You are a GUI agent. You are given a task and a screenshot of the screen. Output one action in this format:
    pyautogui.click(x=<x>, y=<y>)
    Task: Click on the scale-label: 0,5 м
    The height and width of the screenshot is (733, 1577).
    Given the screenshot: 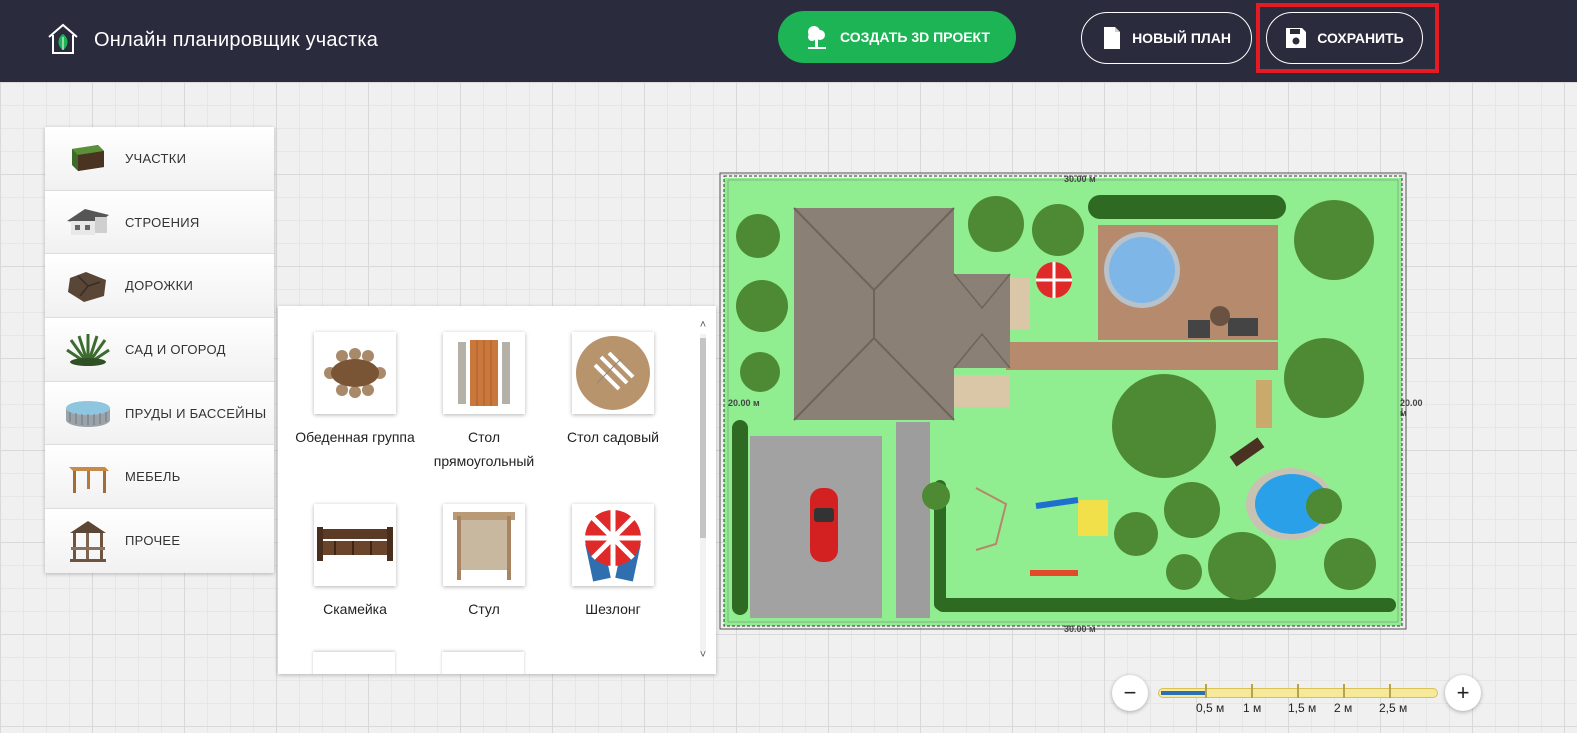 What is the action you would take?
    pyautogui.click(x=1210, y=708)
    